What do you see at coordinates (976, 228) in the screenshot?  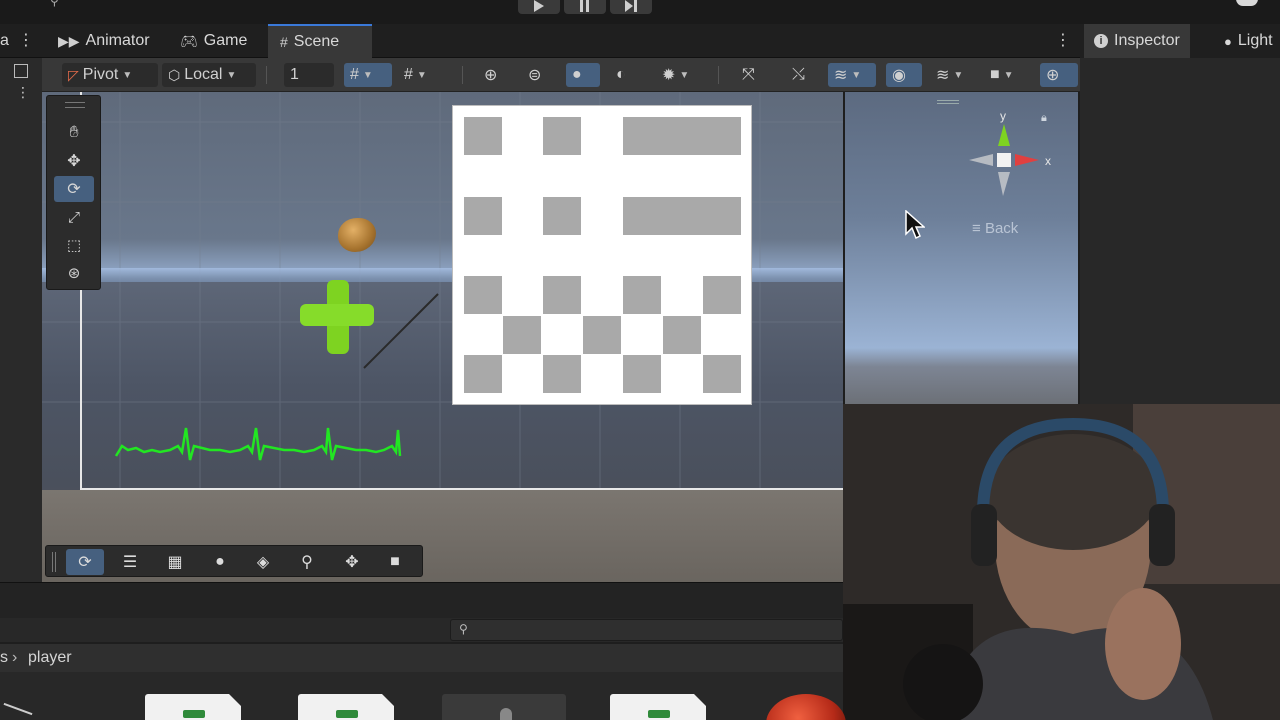 I see `hamburger-icon: ≡` at bounding box center [976, 228].